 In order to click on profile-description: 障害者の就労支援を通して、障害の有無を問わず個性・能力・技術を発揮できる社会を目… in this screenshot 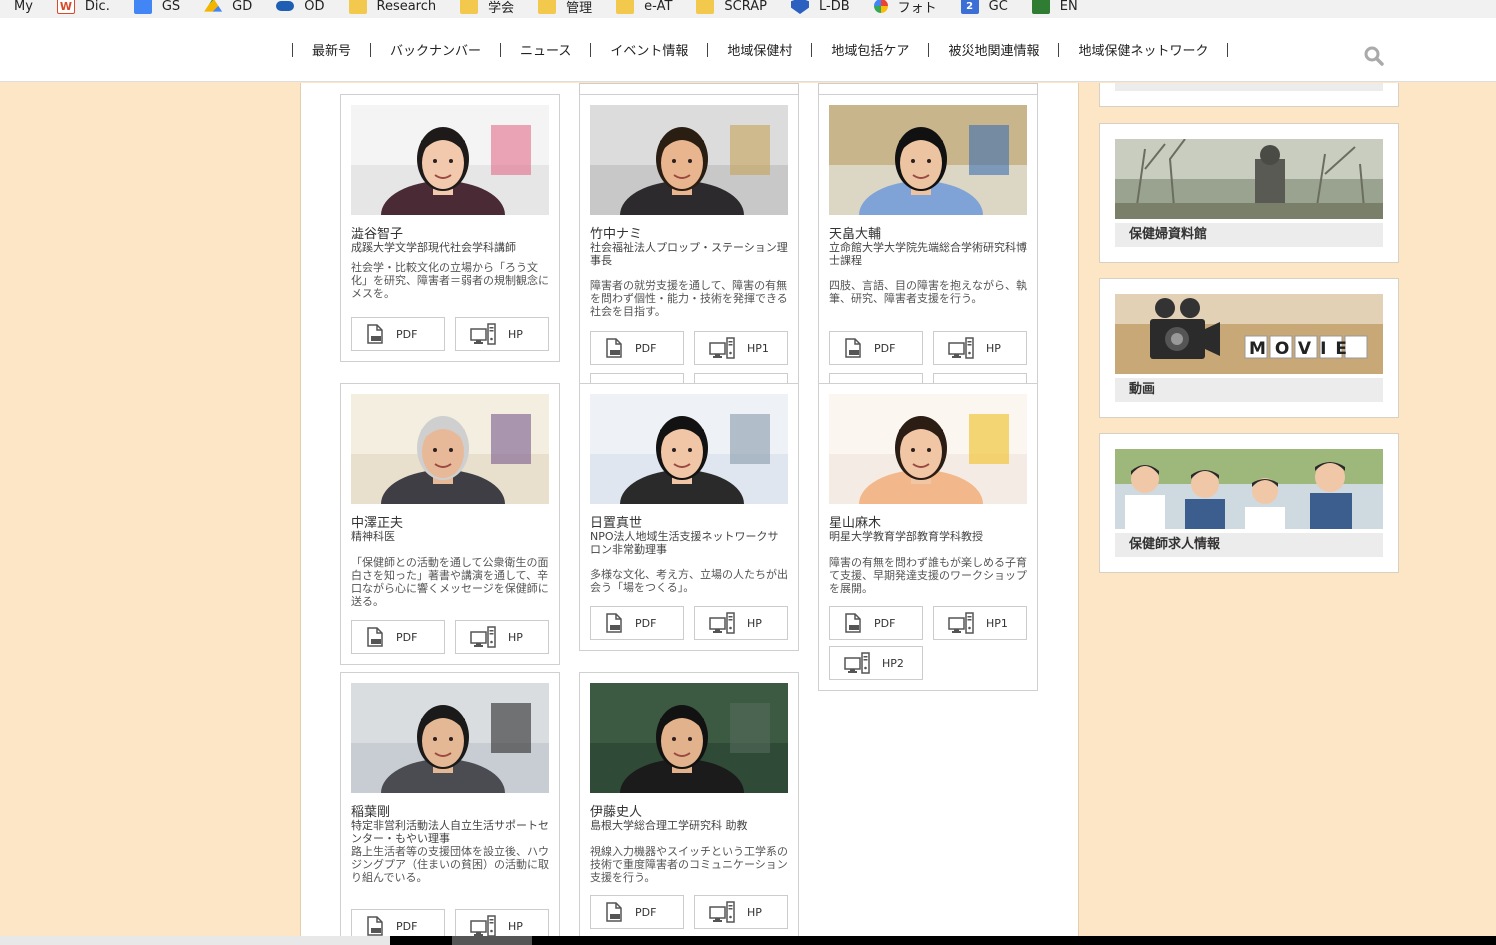, I will do `click(689, 298)`.